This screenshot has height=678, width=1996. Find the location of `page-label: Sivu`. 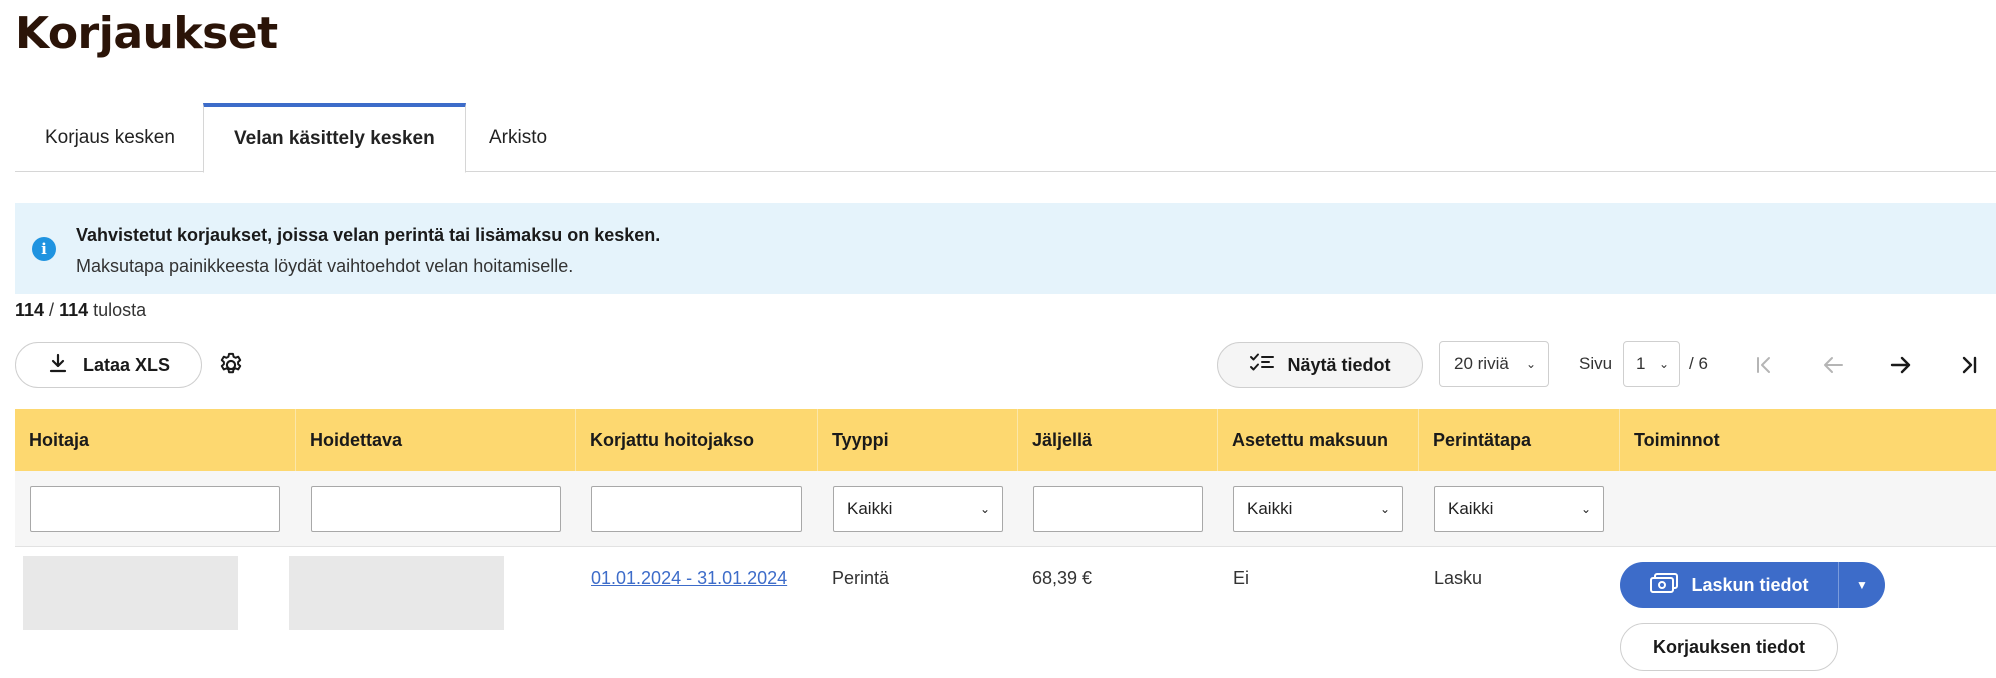

page-label: Sivu is located at coordinates (1596, 363).